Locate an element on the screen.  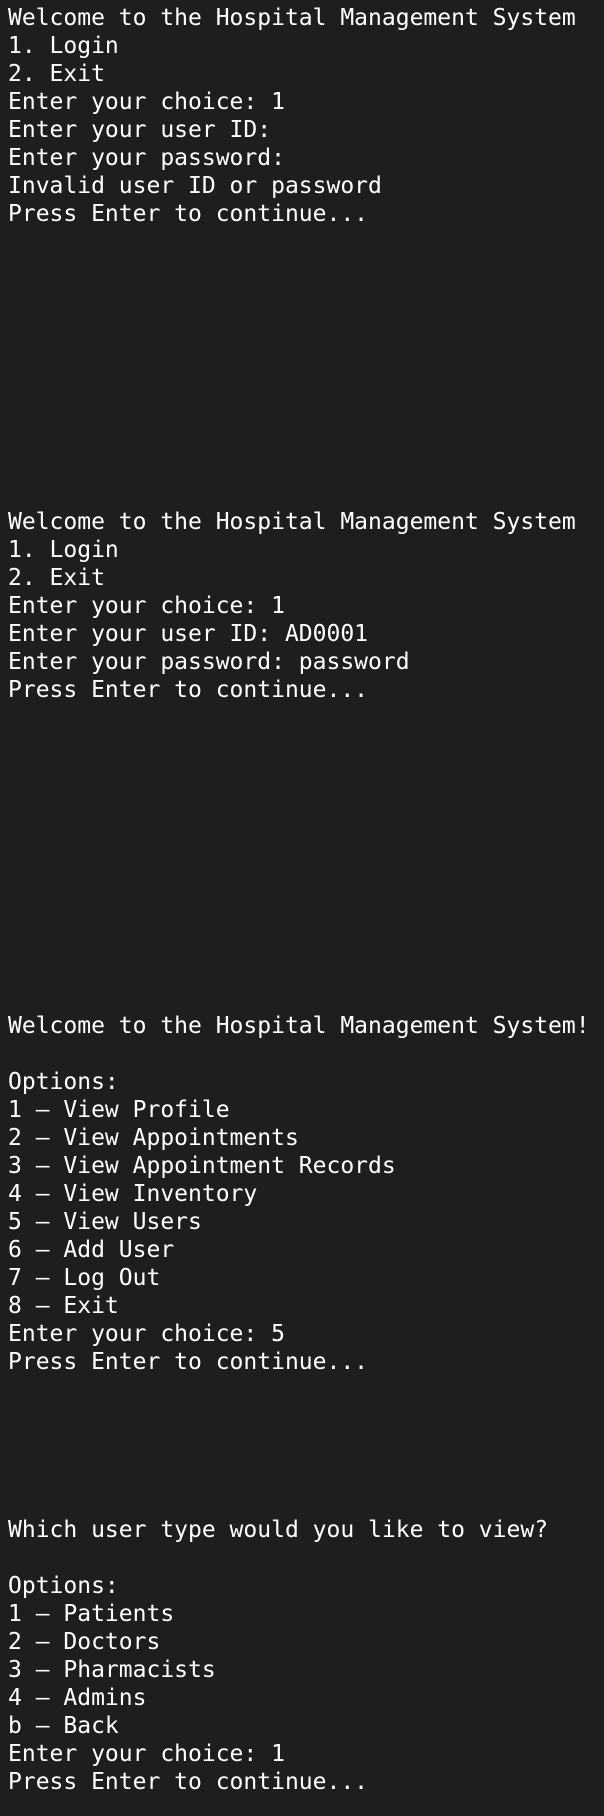
password-prompt: Enter your password: is located at coordinates (146, 158).